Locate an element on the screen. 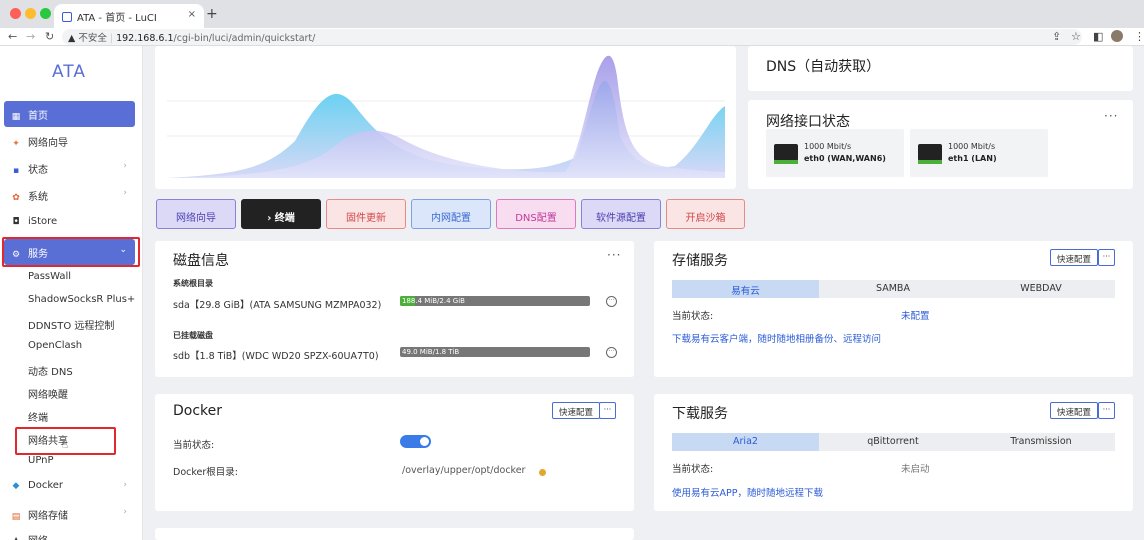  close-window-button is located at coordinates (15, 13).